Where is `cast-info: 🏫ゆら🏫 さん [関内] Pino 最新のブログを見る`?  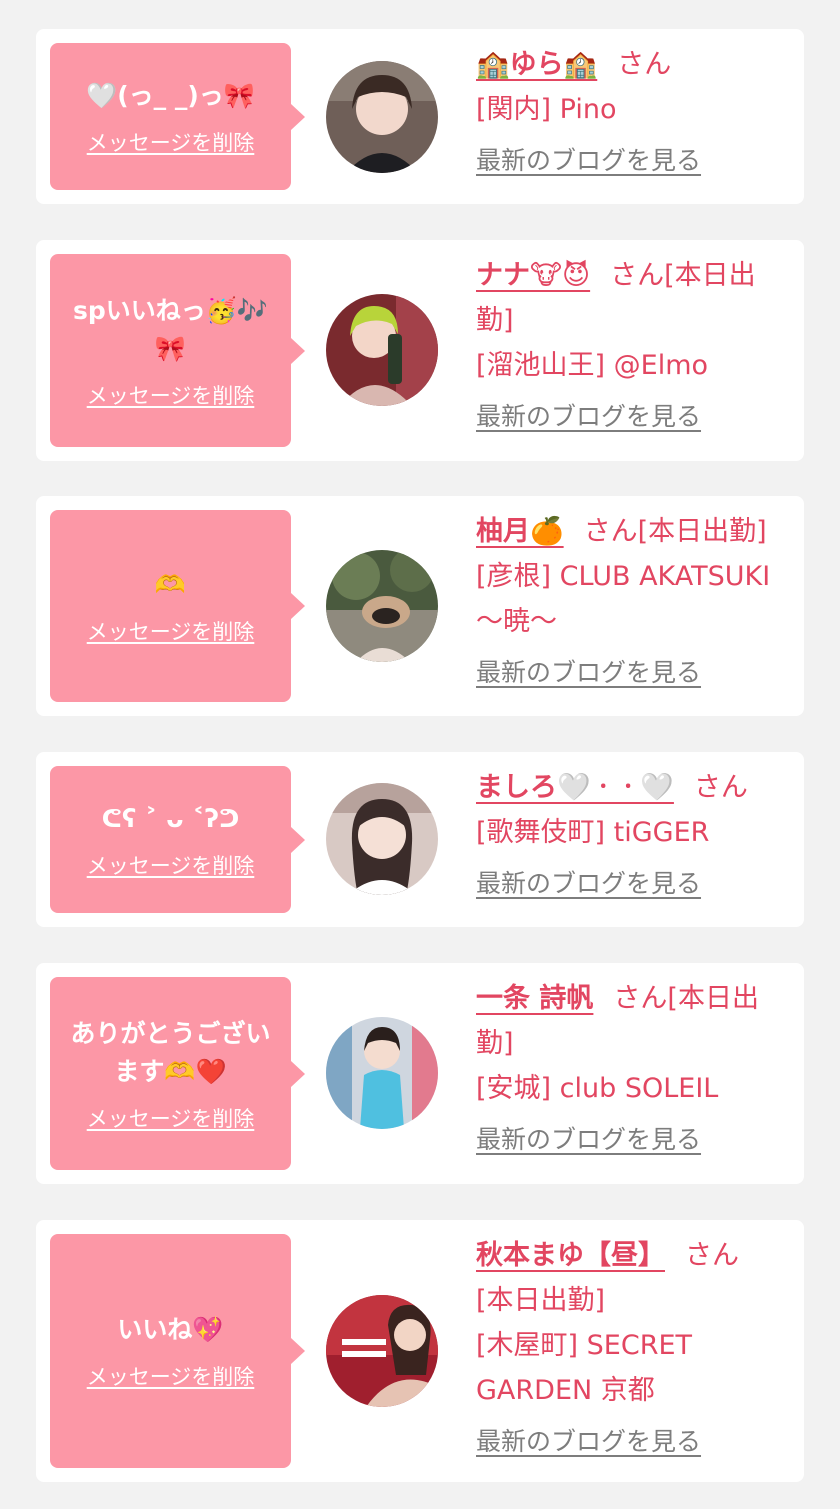 cast-info: 🏫ゆら🏫 さん [関内] Pino 最新のブログを見る is located at coordinates (633, 112).